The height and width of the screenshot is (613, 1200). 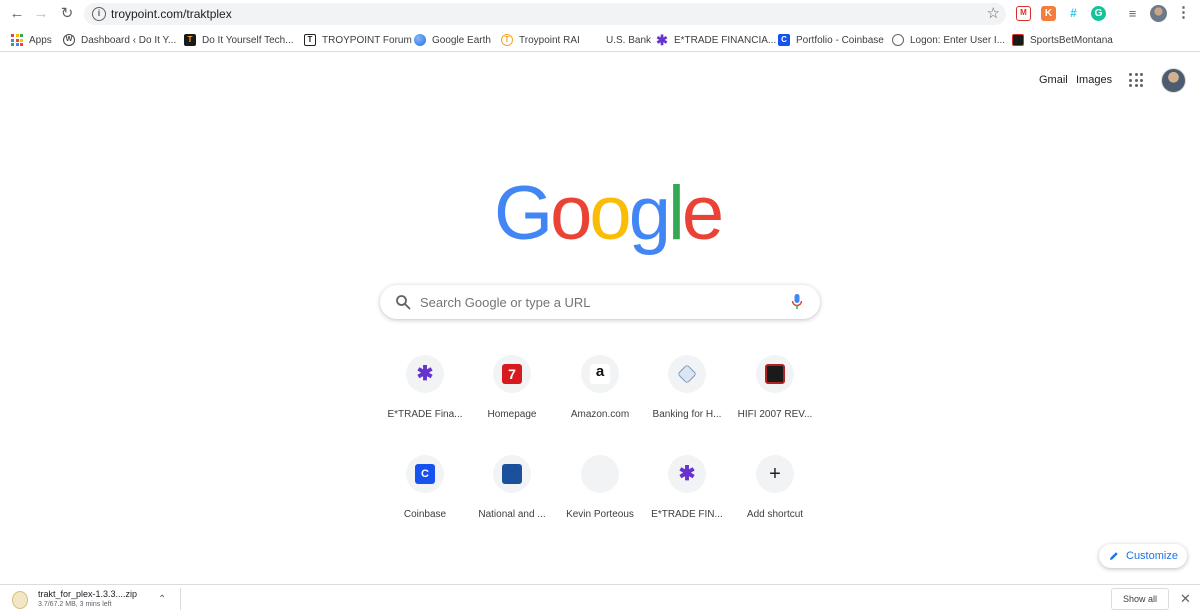 I want to click on bookmark-label: SportsBetMontana, so click(x=1071, y=40).